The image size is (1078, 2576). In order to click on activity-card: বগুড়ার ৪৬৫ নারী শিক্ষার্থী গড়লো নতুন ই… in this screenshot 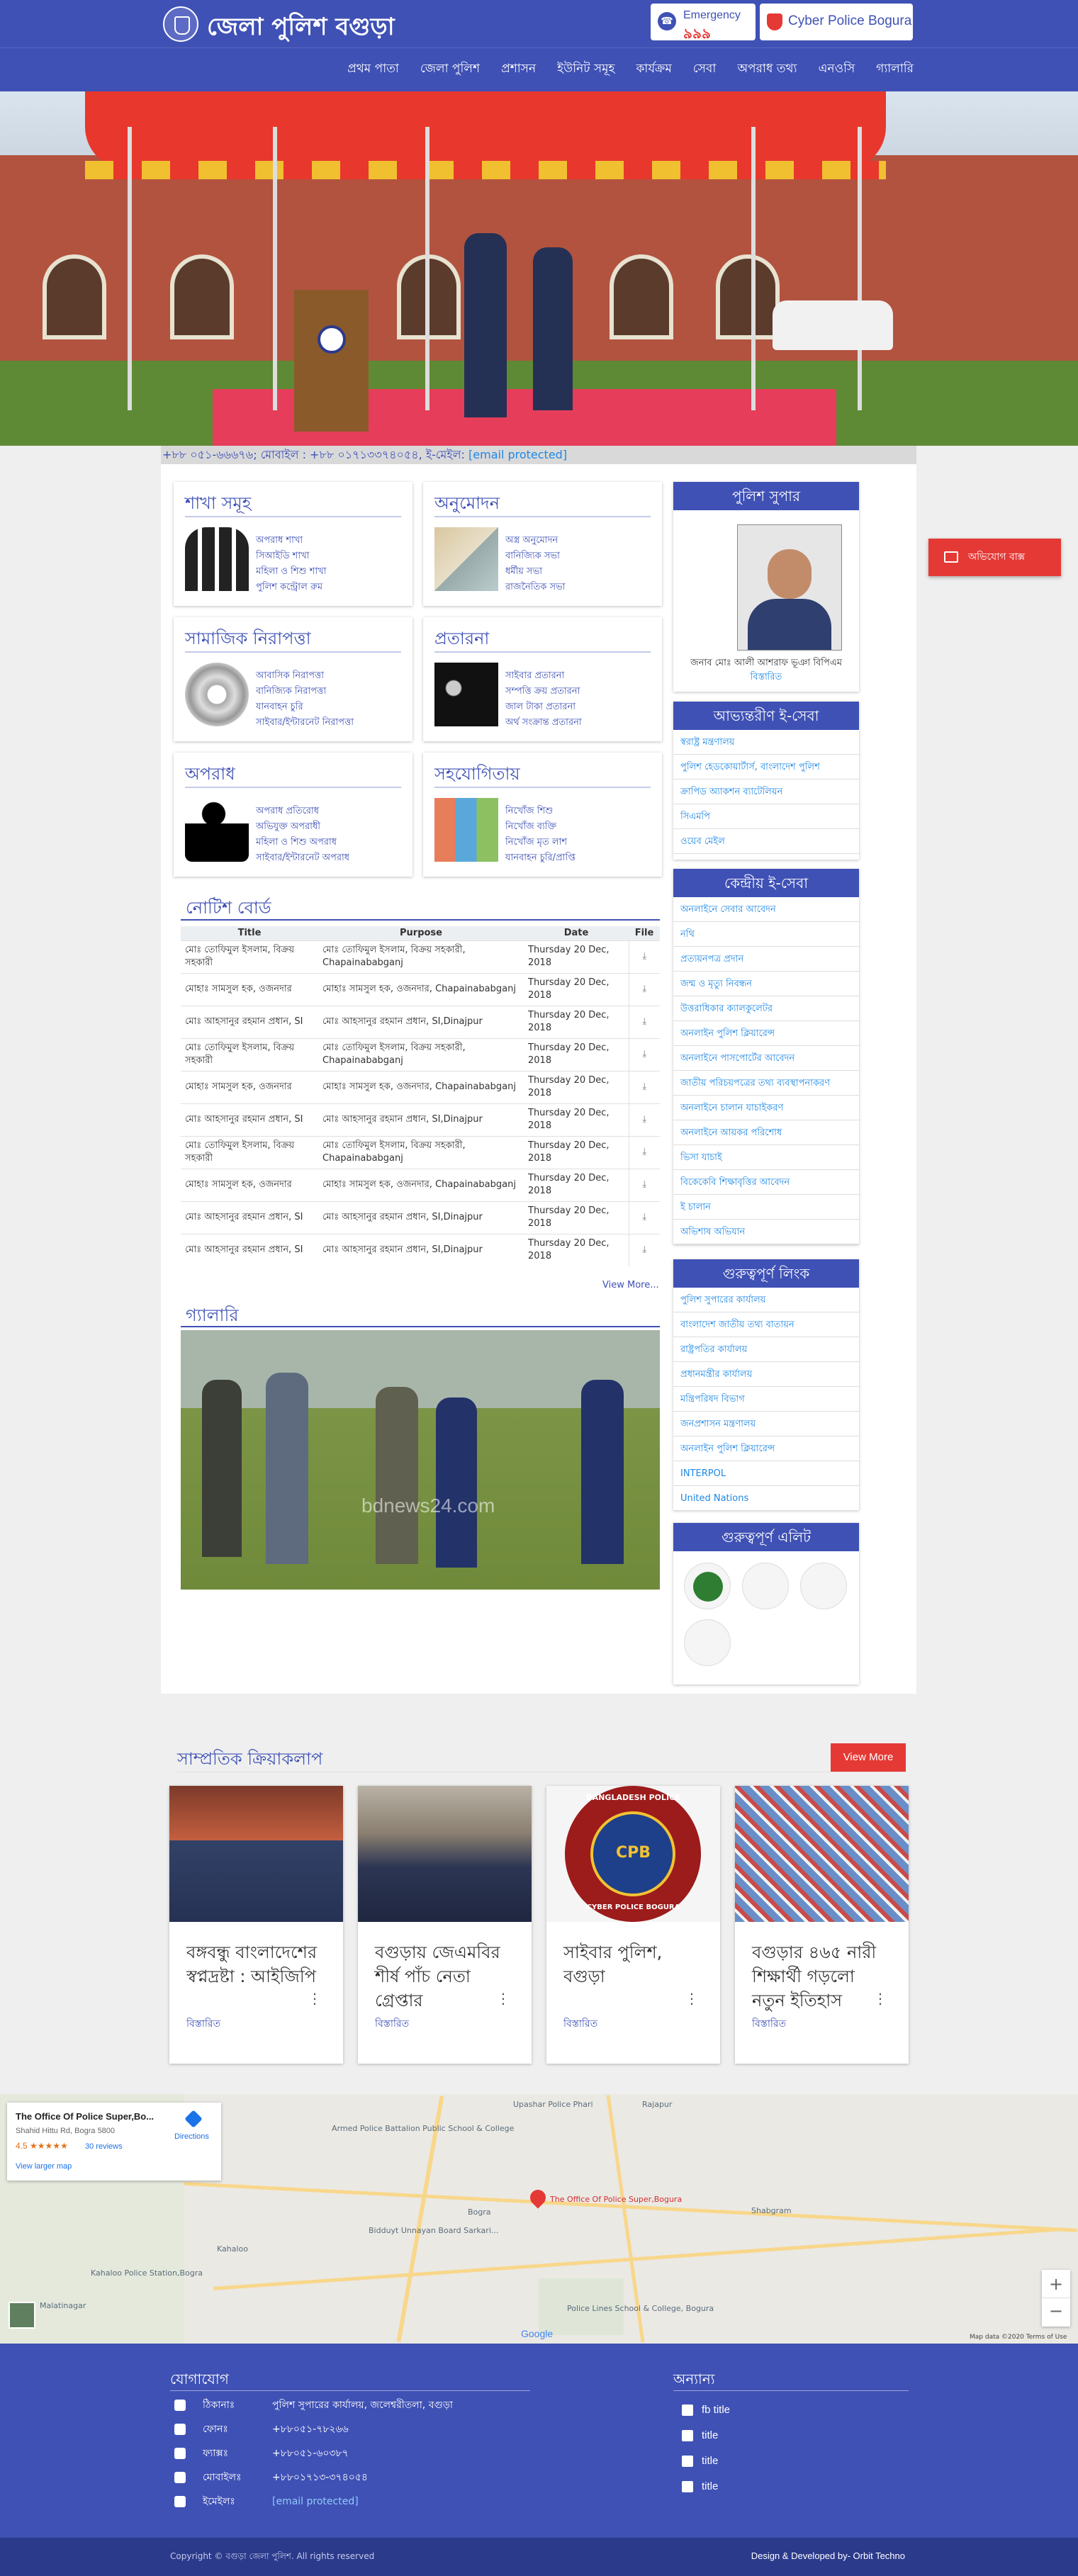, I will do `click(822, 1925)`.